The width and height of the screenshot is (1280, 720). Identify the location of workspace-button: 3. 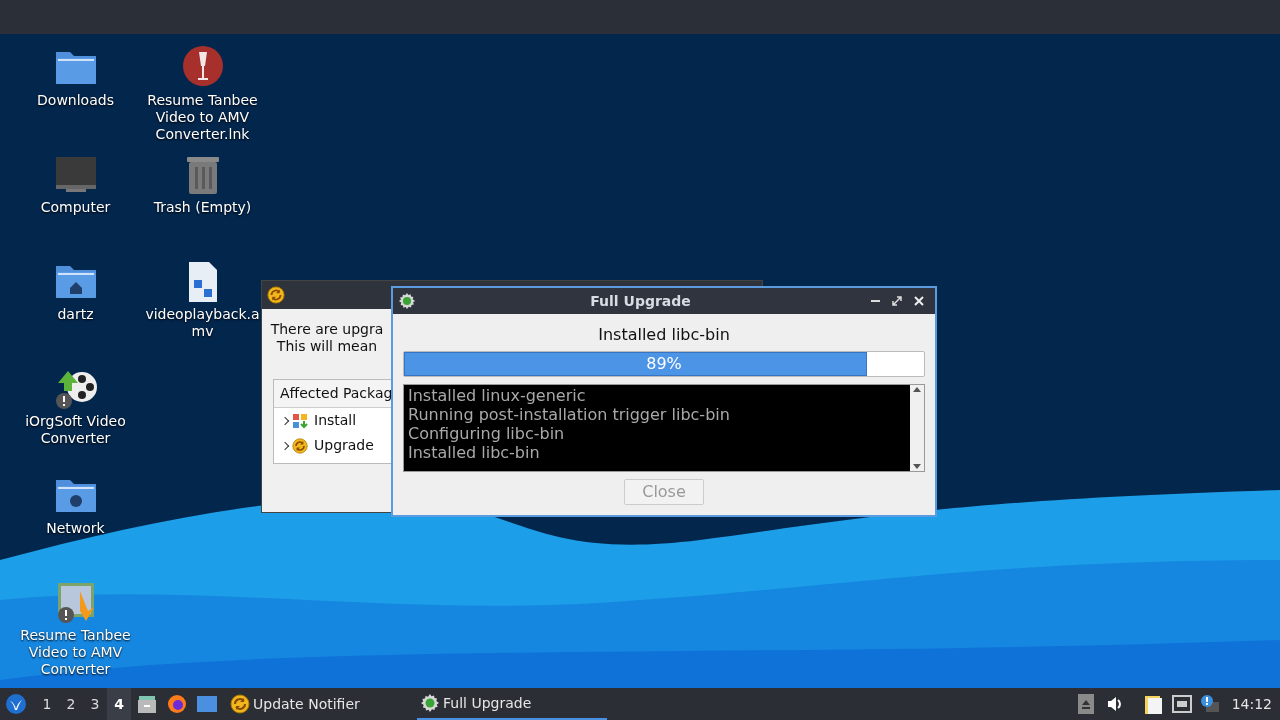
(95, 704).